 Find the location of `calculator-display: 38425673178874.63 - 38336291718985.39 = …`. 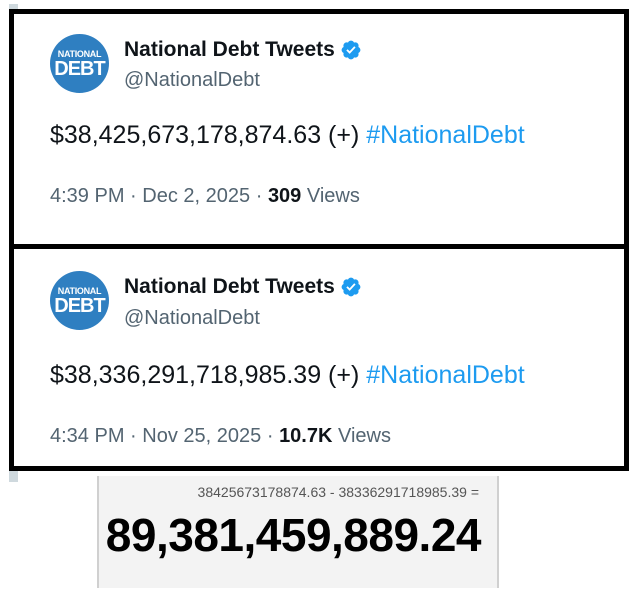

calculator-display: 38425673178874.63 - 38336291718985.39 = … is located at coordinates (298, 532).